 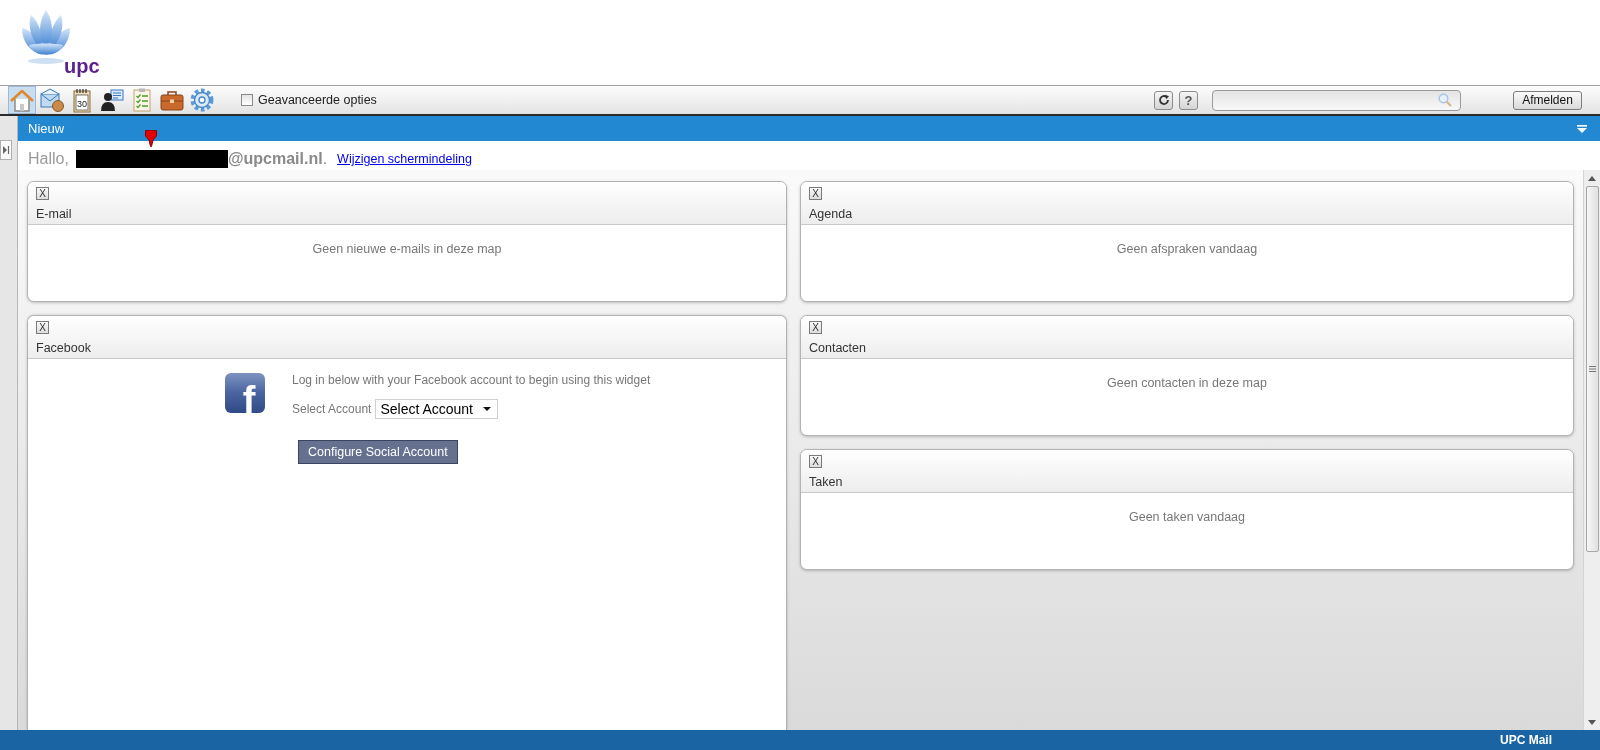 I want to click on change-layout-link: Wijzigen schermindeling, so click(x=404, y=159).